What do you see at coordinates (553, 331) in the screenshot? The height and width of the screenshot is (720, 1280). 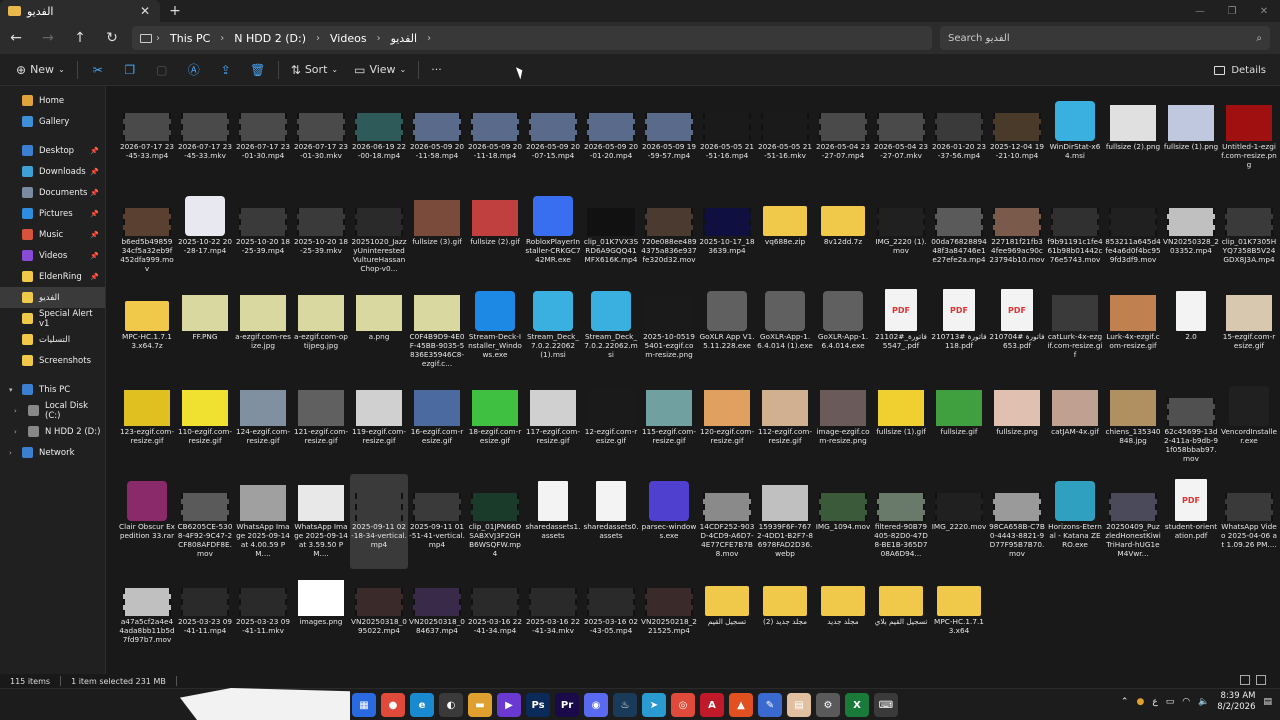 I see `file-item: Stream_Deck_7.0.2.22062 (1).msi` at bounding box center [553, 331].